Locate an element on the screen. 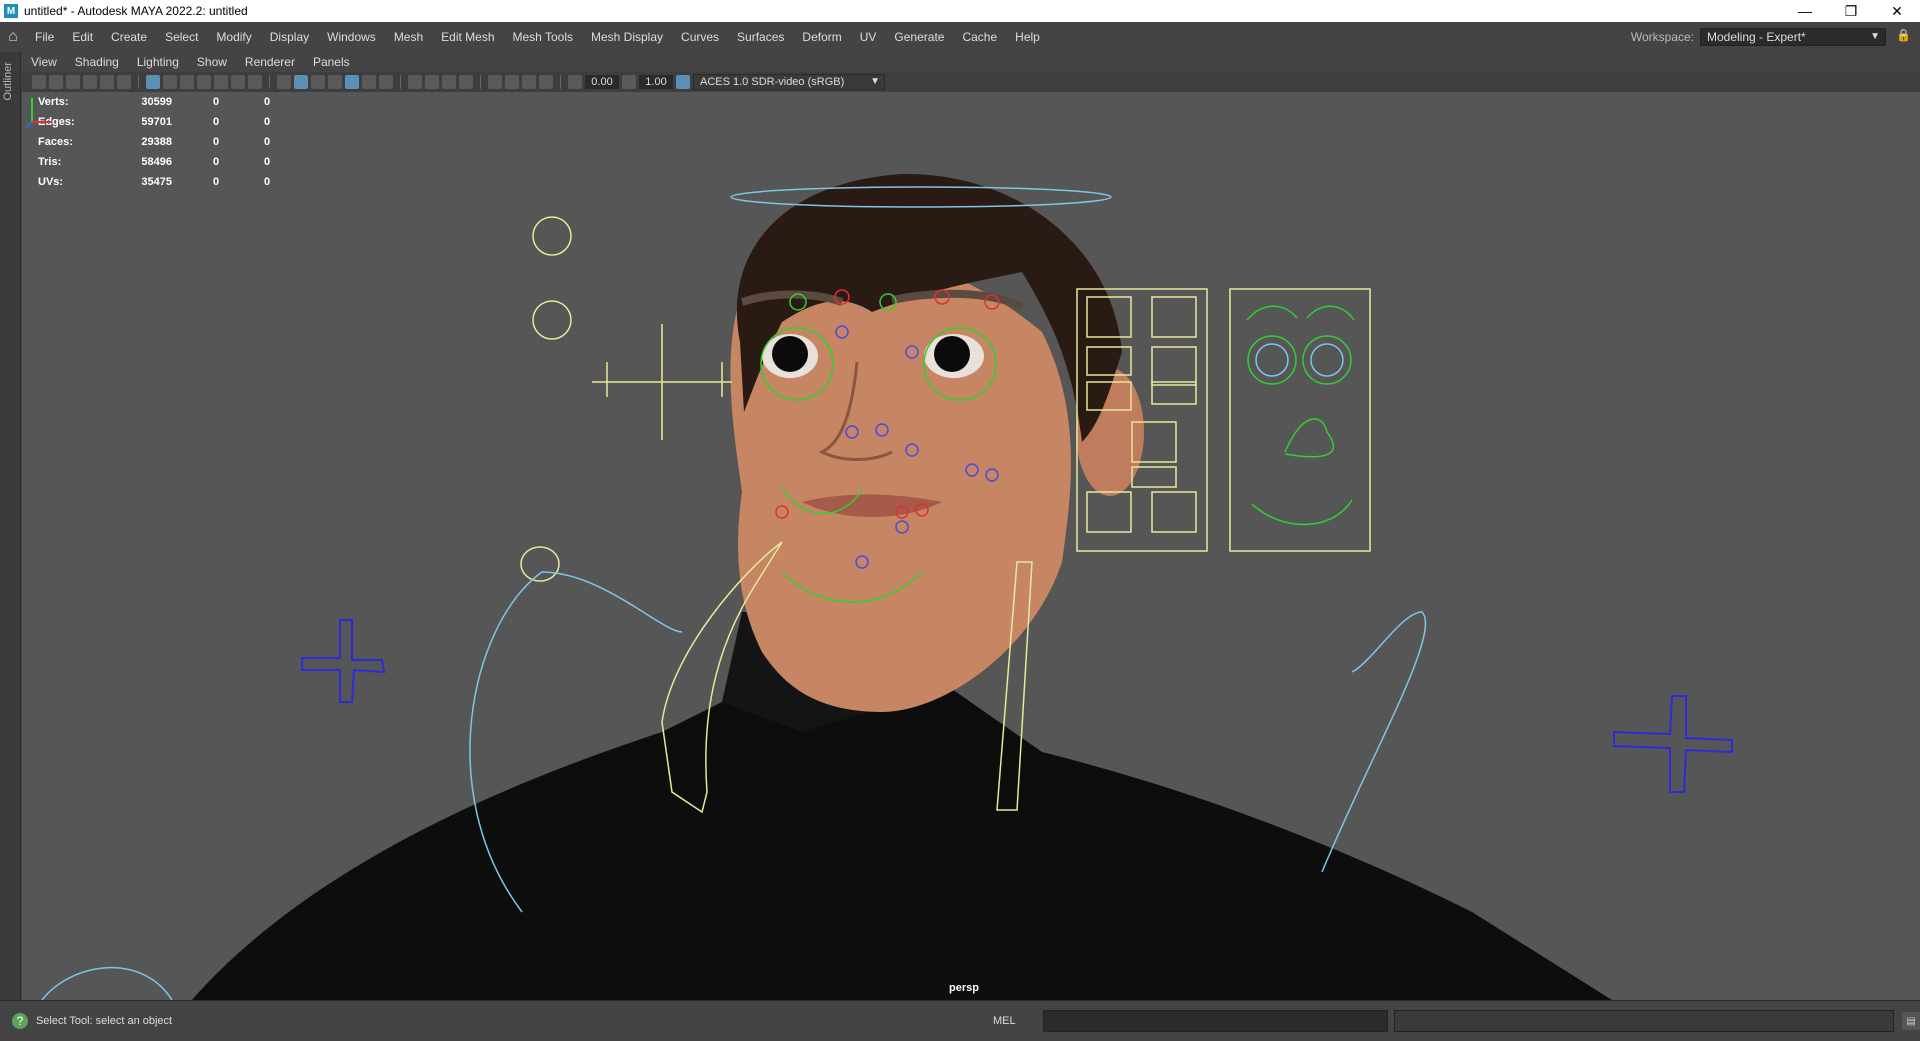 This screenshot has height=1041, width=1920. blue-cross-left is located at coordinates (343, 661).